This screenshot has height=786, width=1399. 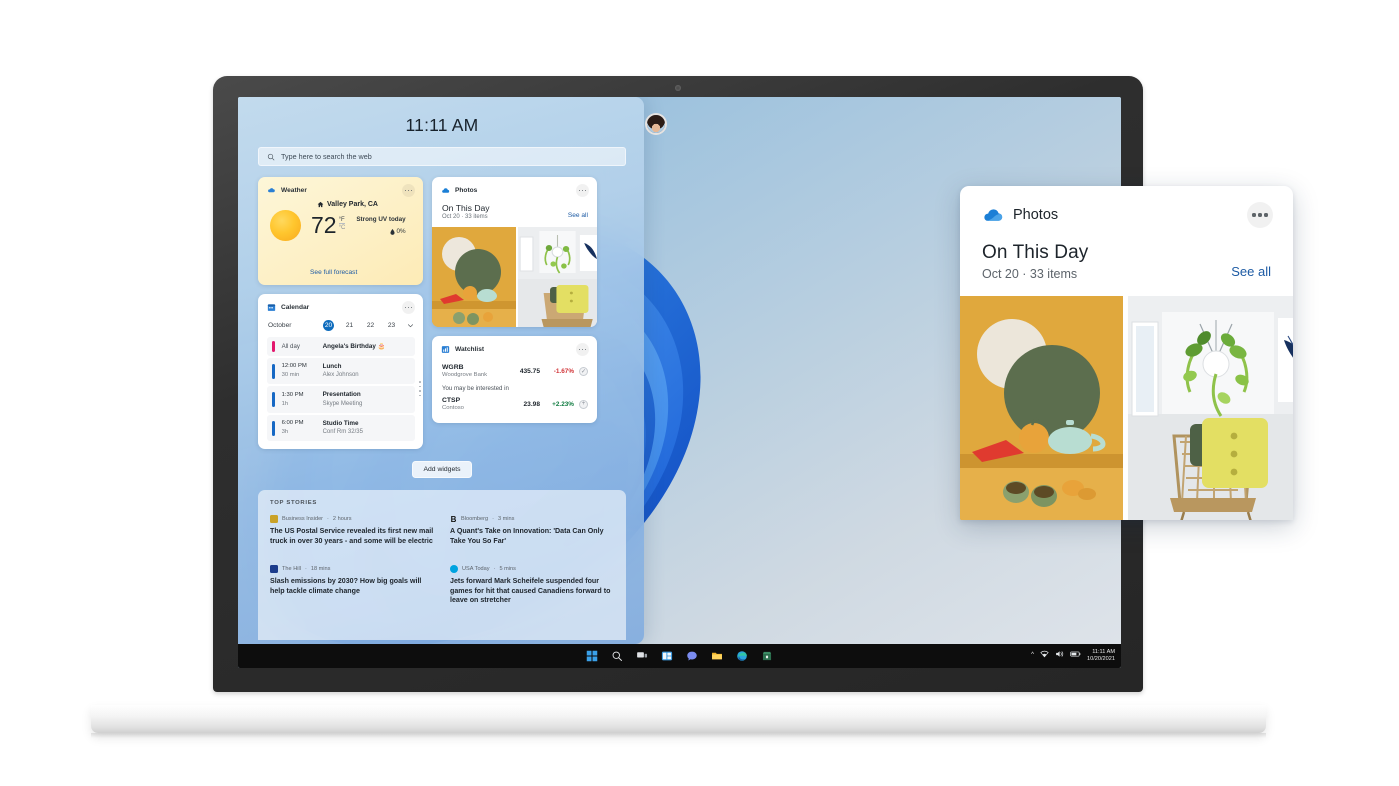 I want to click on news-source-row: The Hill · 18 mins, so click(x=352, y=568).